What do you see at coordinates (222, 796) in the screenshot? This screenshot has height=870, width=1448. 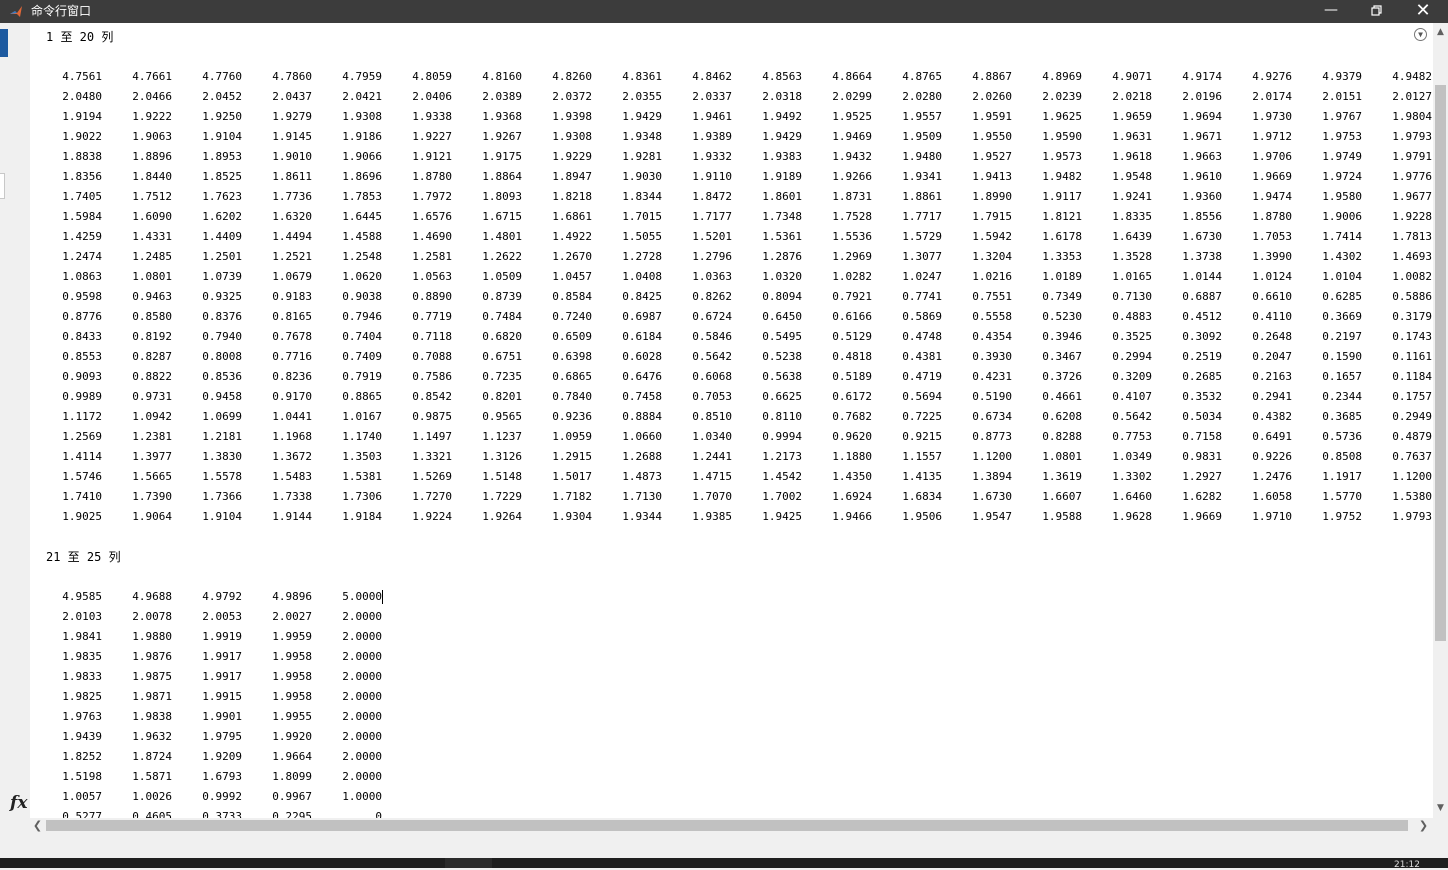 I see `matrix-cell: 0.9992` at bounding box center [222, 796].